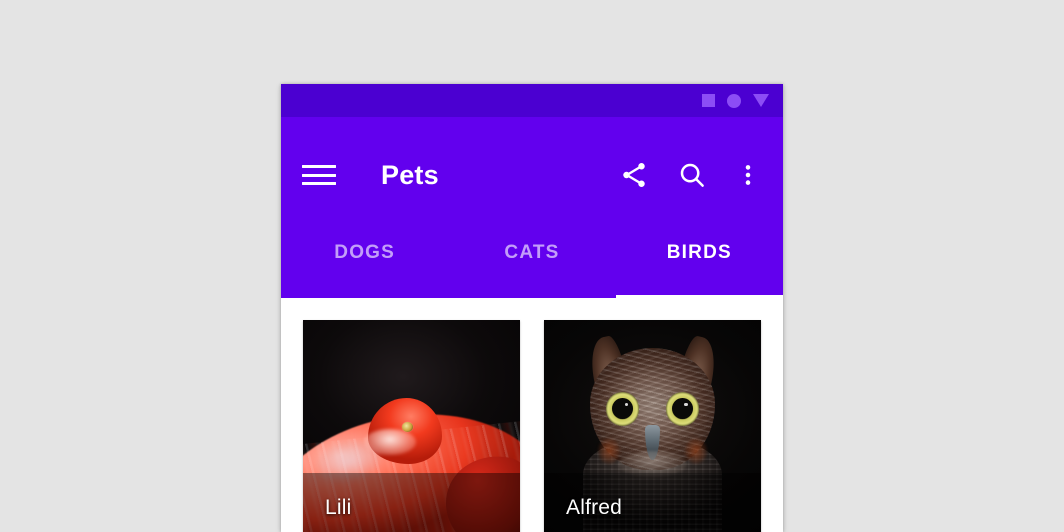 This screenshot has width=1064, height=532. Describe the element at coordinates (699, 252) in the screenshot. I see `tab-birds-label: BIRDS` at that location.